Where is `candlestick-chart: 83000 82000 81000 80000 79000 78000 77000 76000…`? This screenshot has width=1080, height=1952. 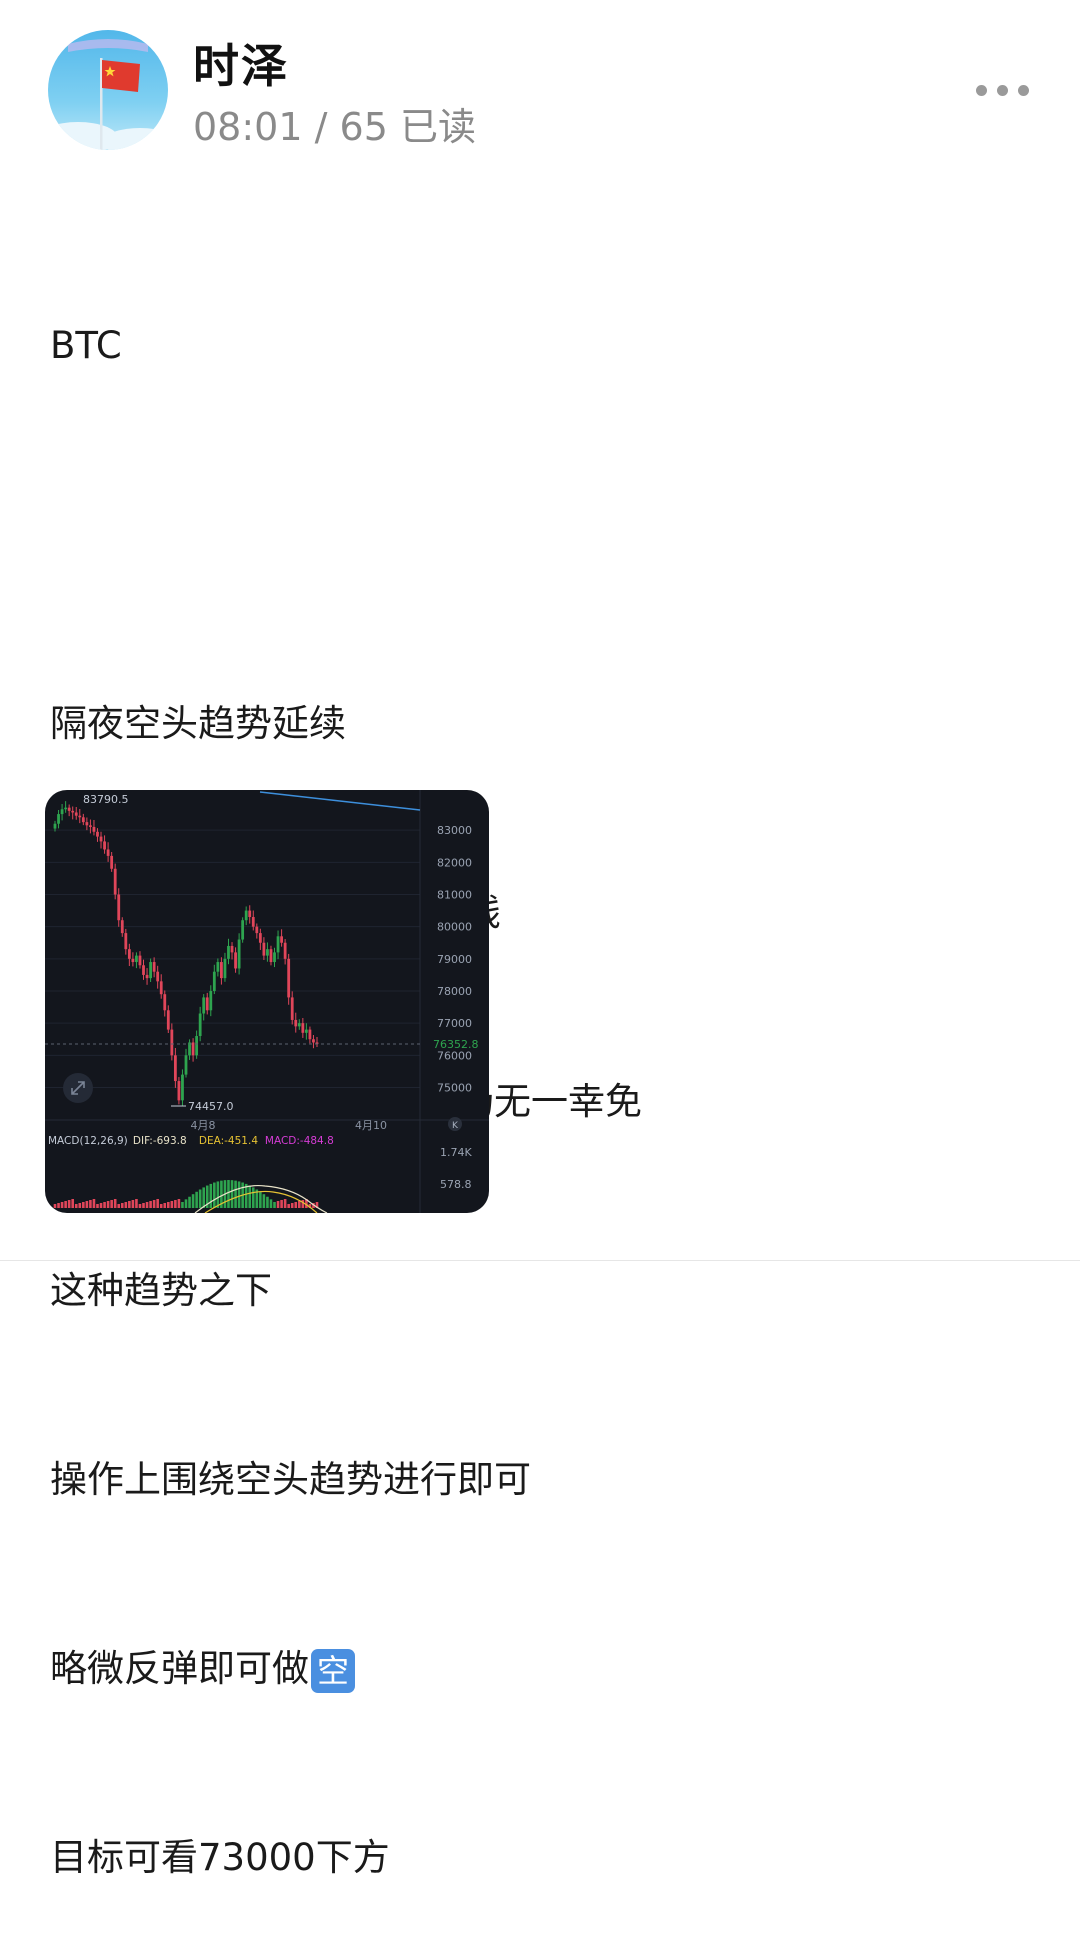
candlestick-chart: 83000 82000 81000 80000 79000 78000 77000 76000… is located at coordinates (267, 1001).